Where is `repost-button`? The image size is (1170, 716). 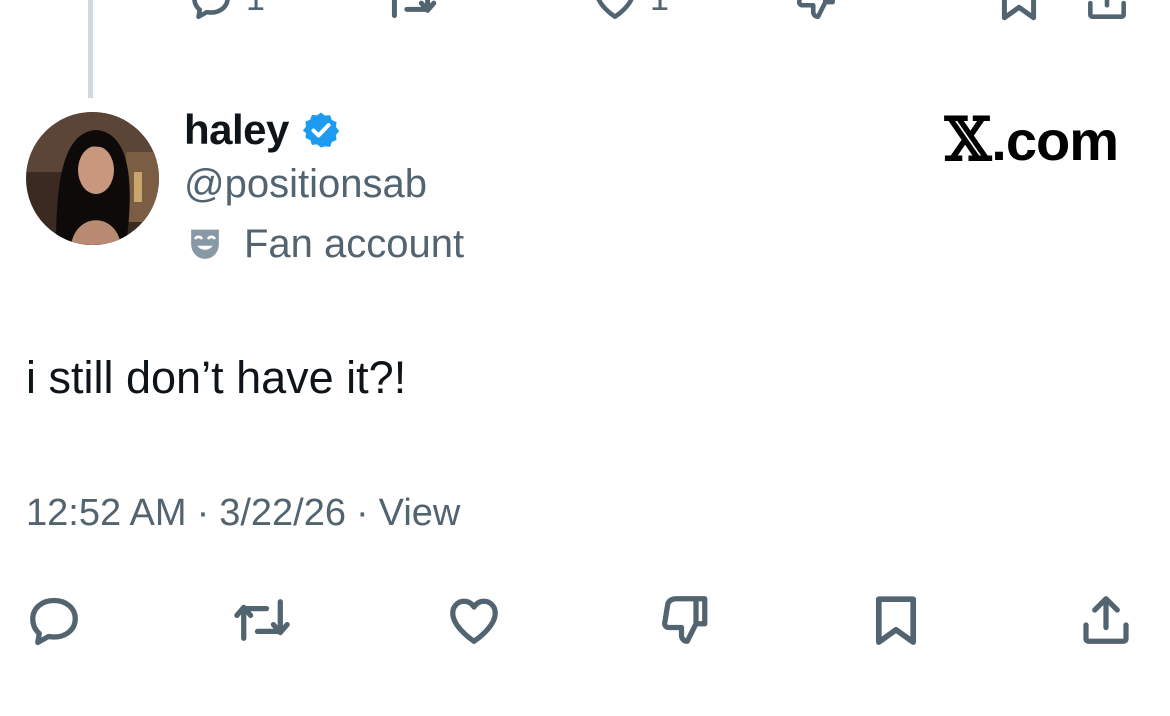
repost-button is located at coordinates (262, 620).